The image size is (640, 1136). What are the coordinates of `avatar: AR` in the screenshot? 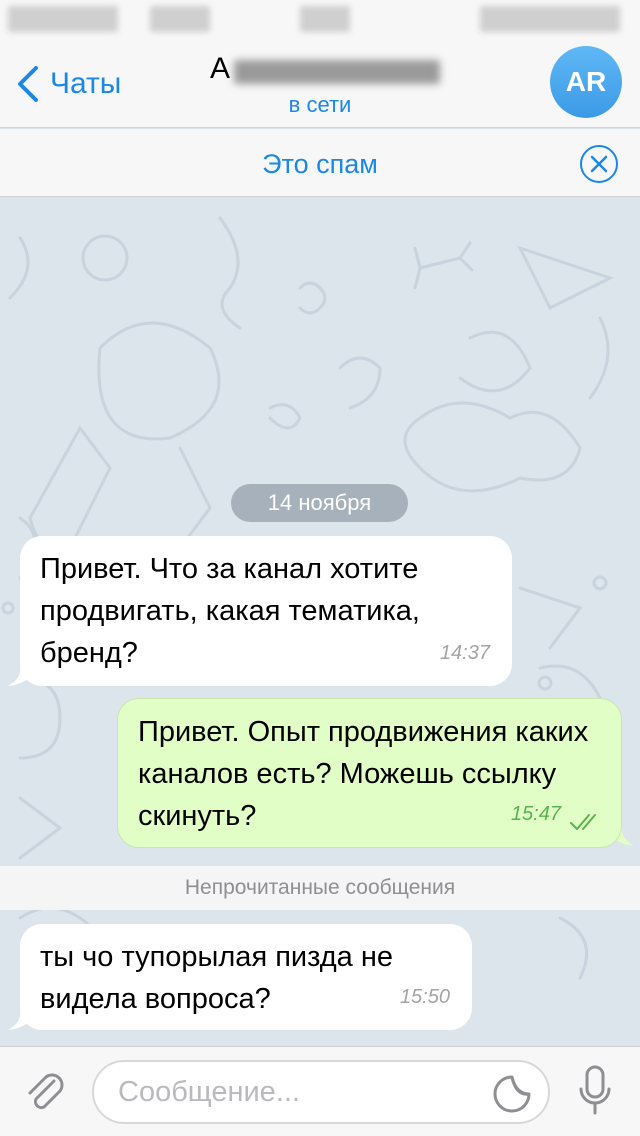 It's located at (586, 82).